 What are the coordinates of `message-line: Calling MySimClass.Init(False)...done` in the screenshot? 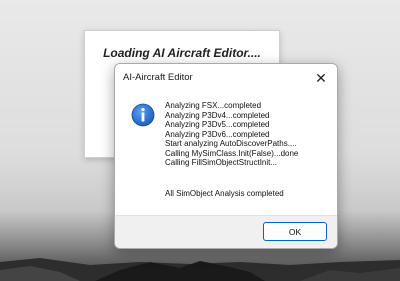 It's located at (232, 153).